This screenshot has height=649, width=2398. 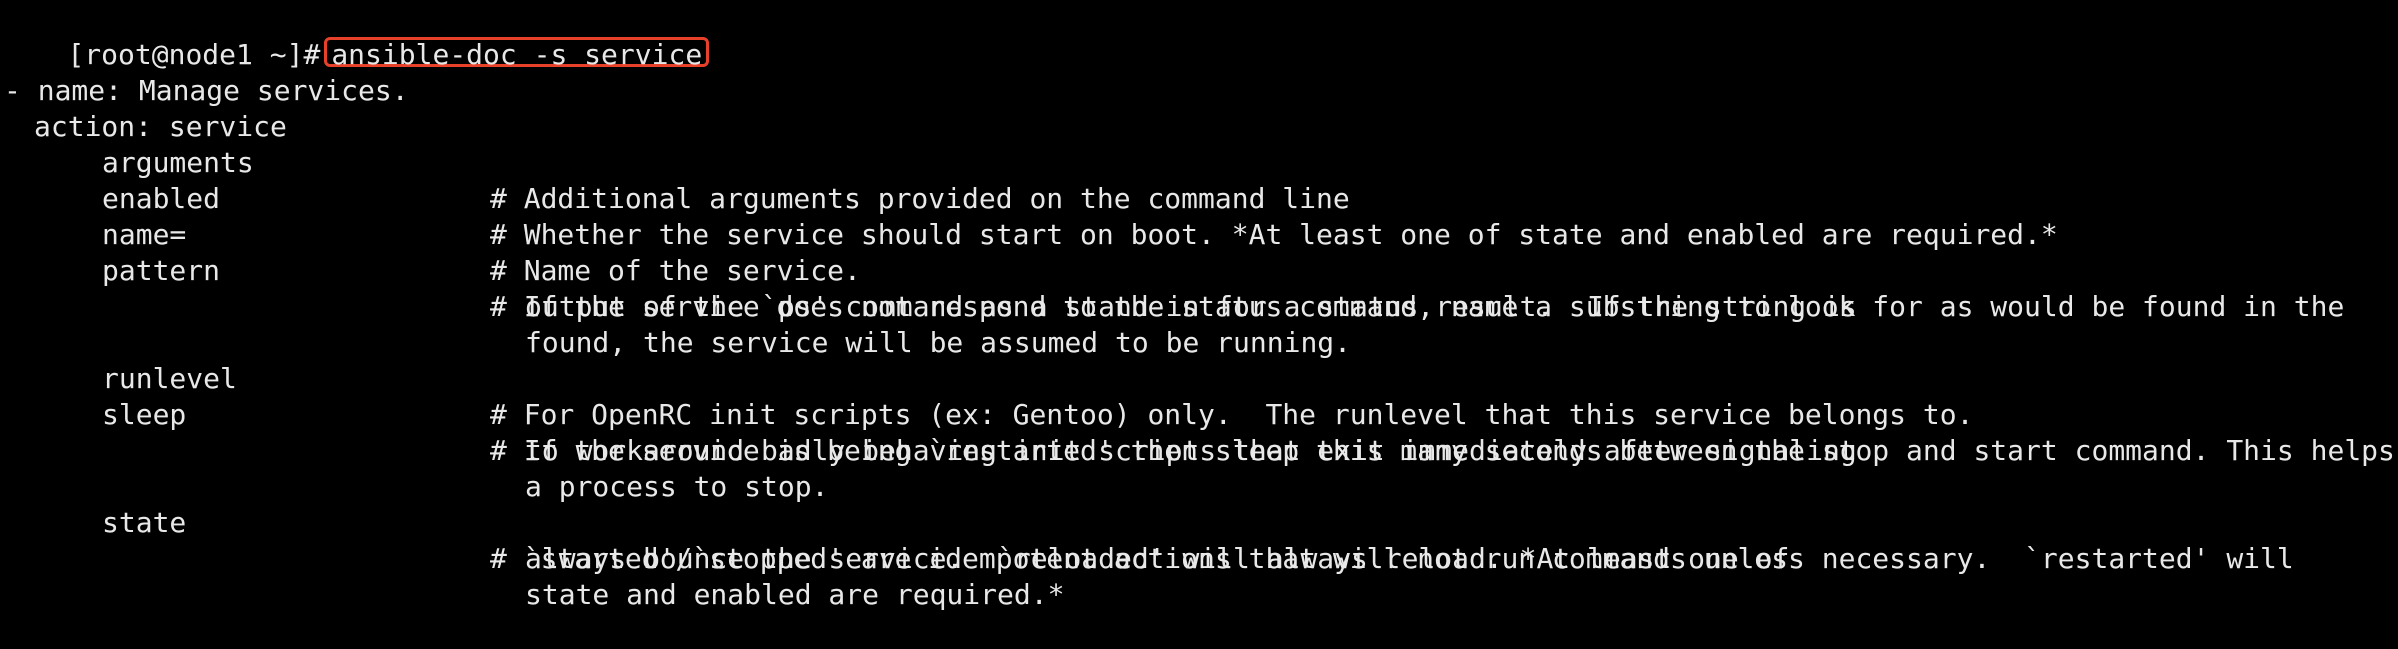 What do you see at coordinates (1199, 108) in the screenshot?
I see `output-line-action: action: service` at bounding box center [1199, 108].